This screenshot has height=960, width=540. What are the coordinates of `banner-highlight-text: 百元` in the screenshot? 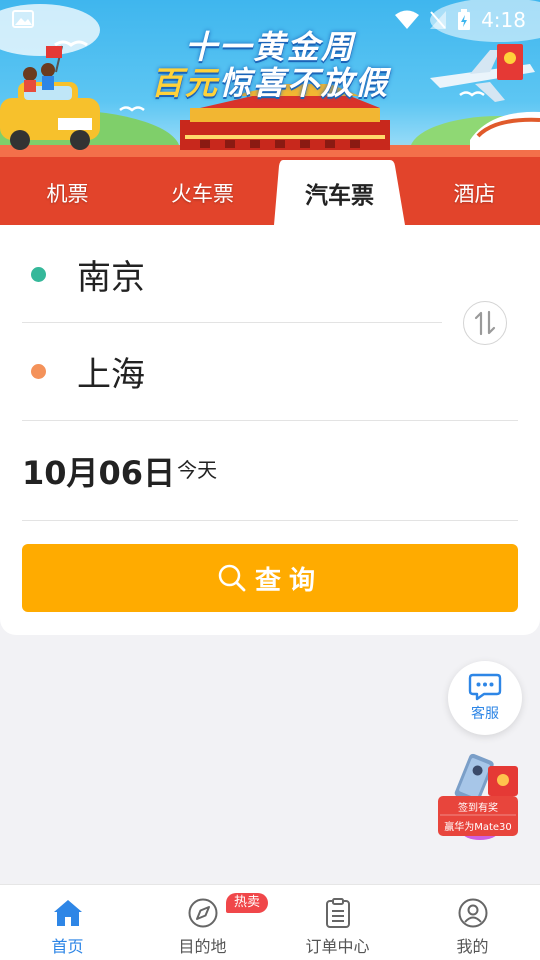 It's located at (184, 83).